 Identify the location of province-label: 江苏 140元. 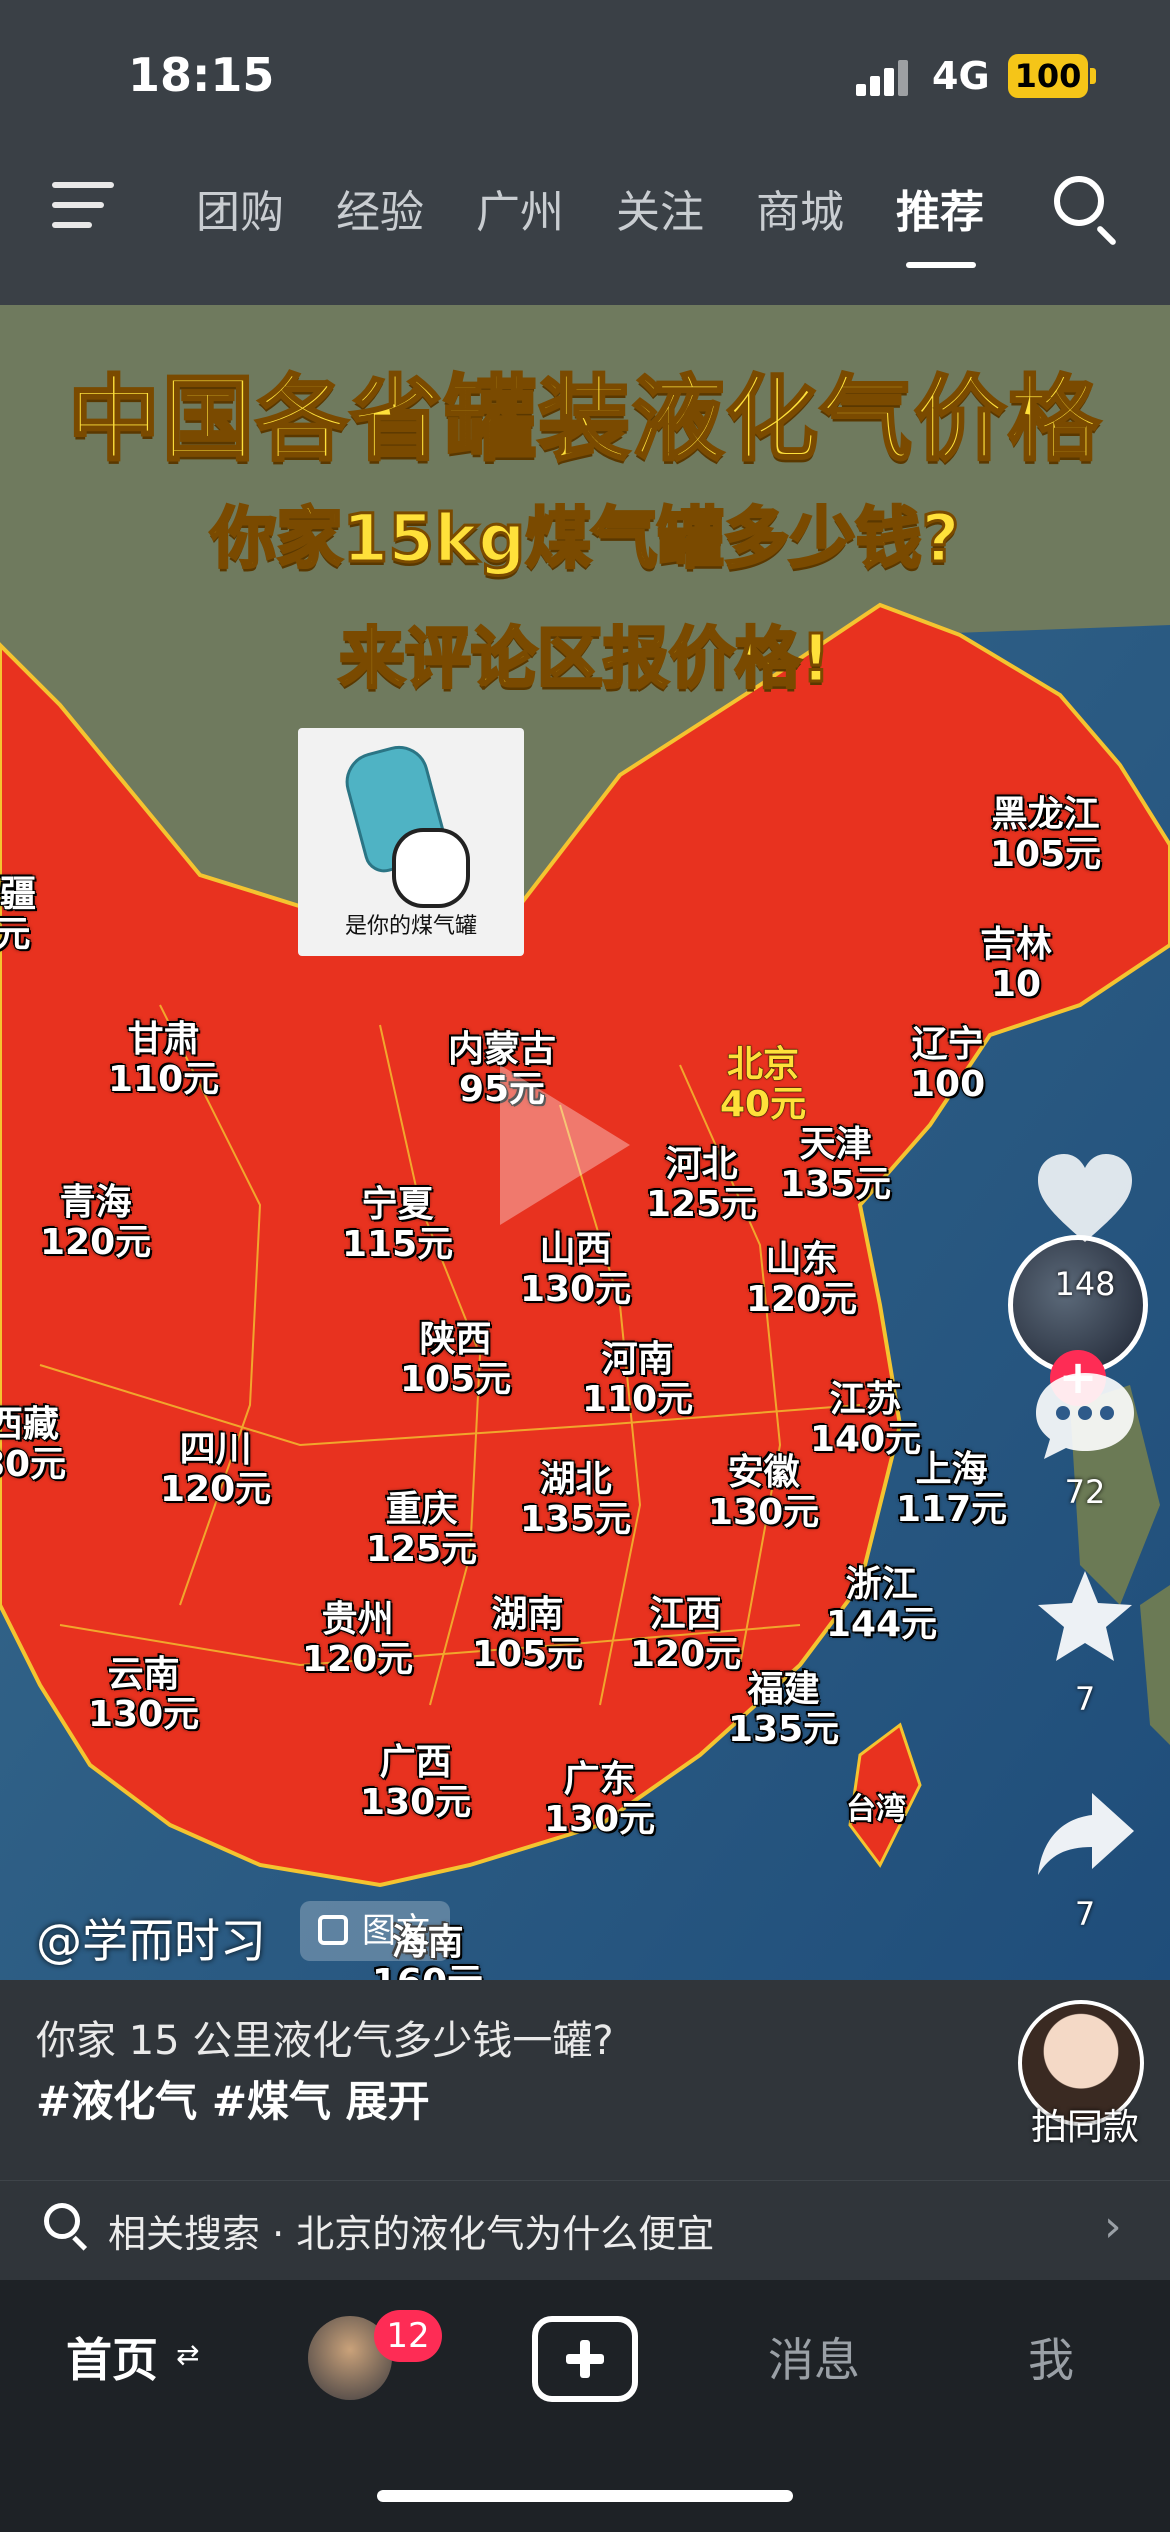
(865, 1420).